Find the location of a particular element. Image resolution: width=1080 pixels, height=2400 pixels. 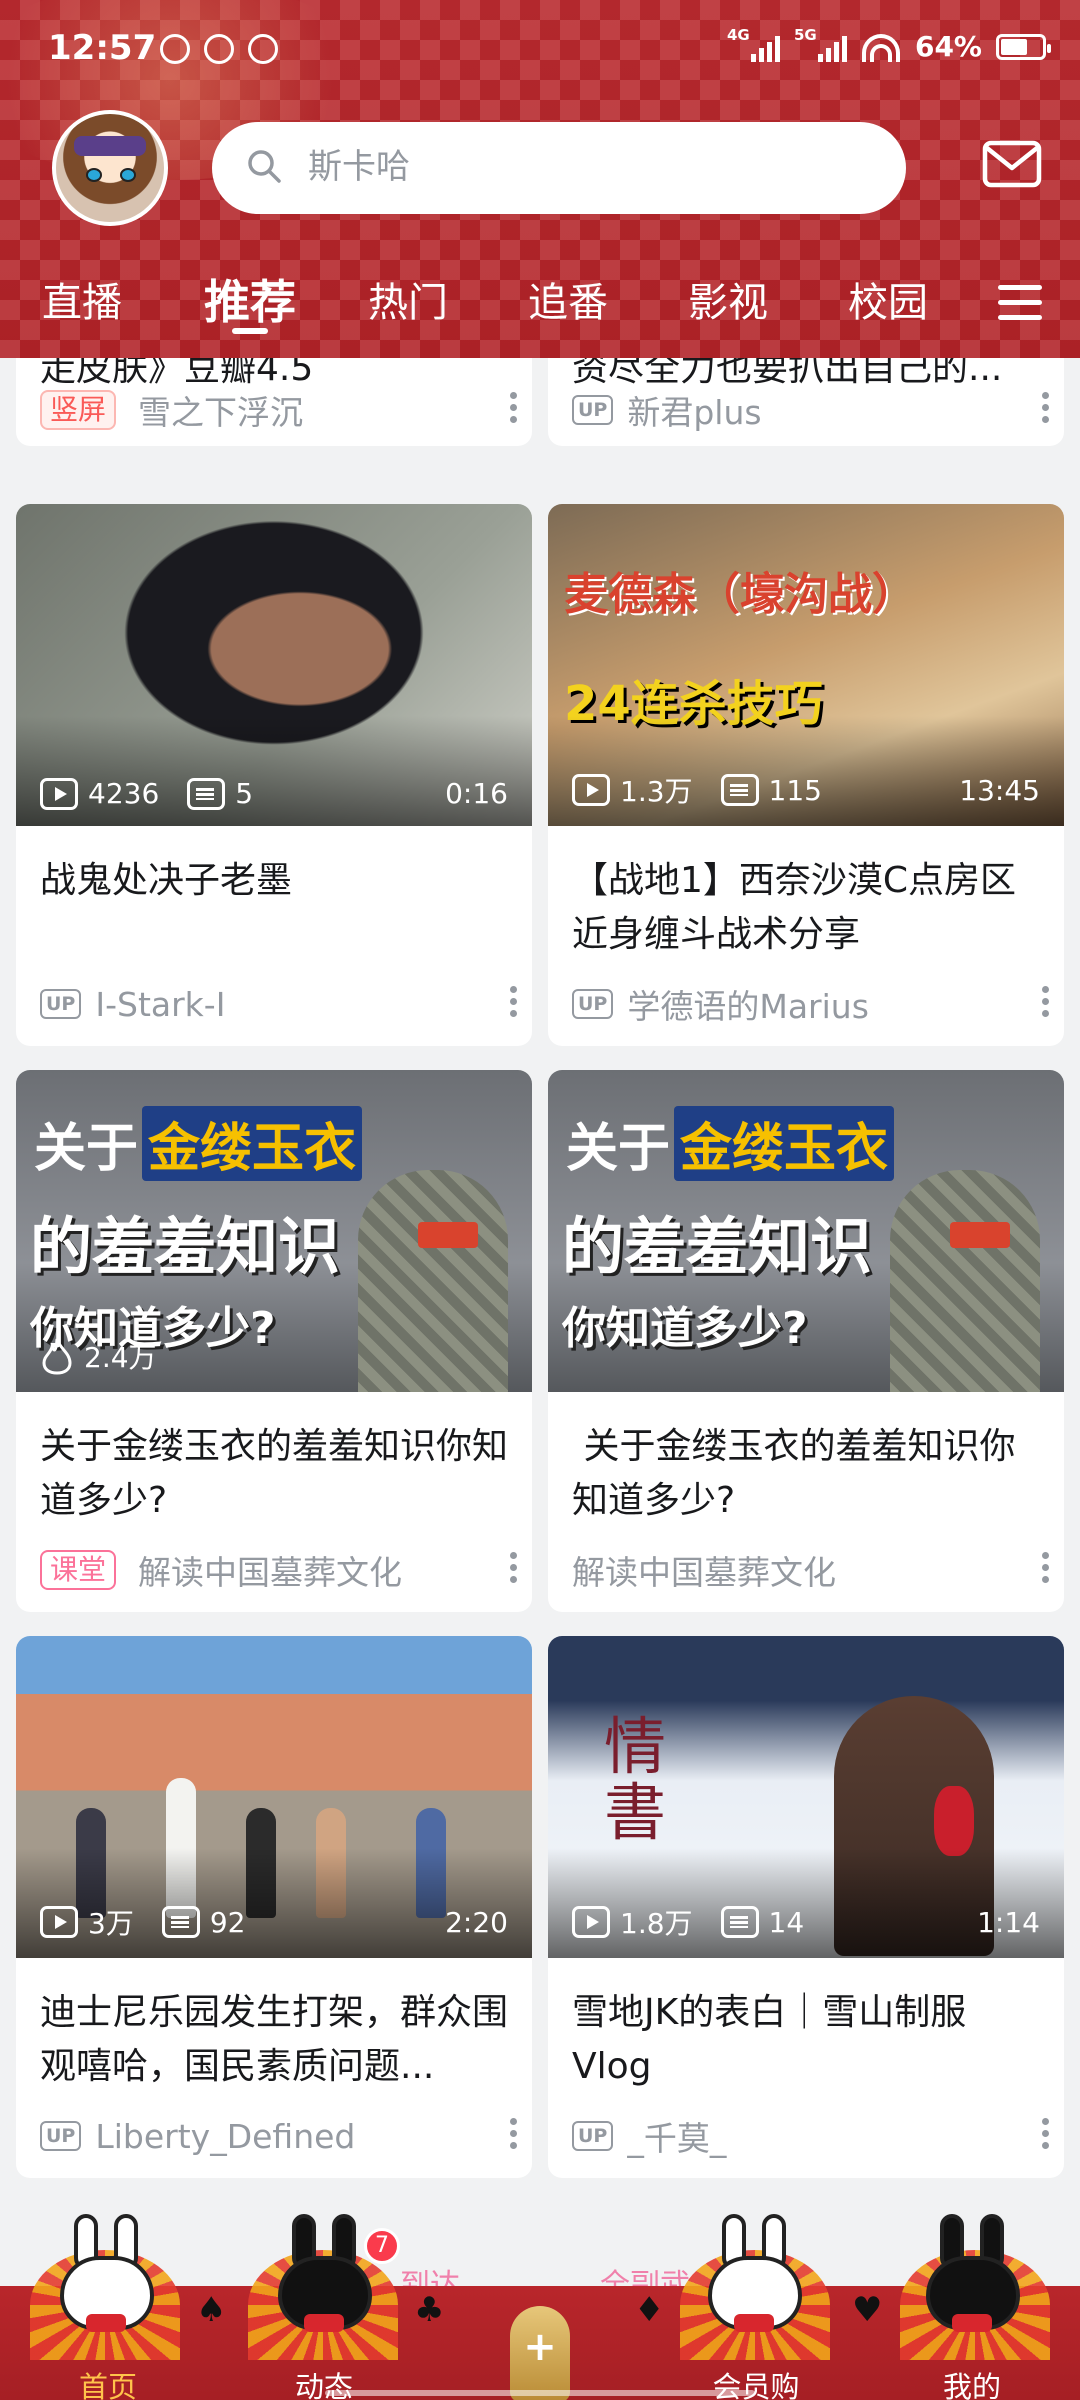

video-card: 资尽全力也要扒出自己的... UP 新君plus is located at coordinates (806, 402).